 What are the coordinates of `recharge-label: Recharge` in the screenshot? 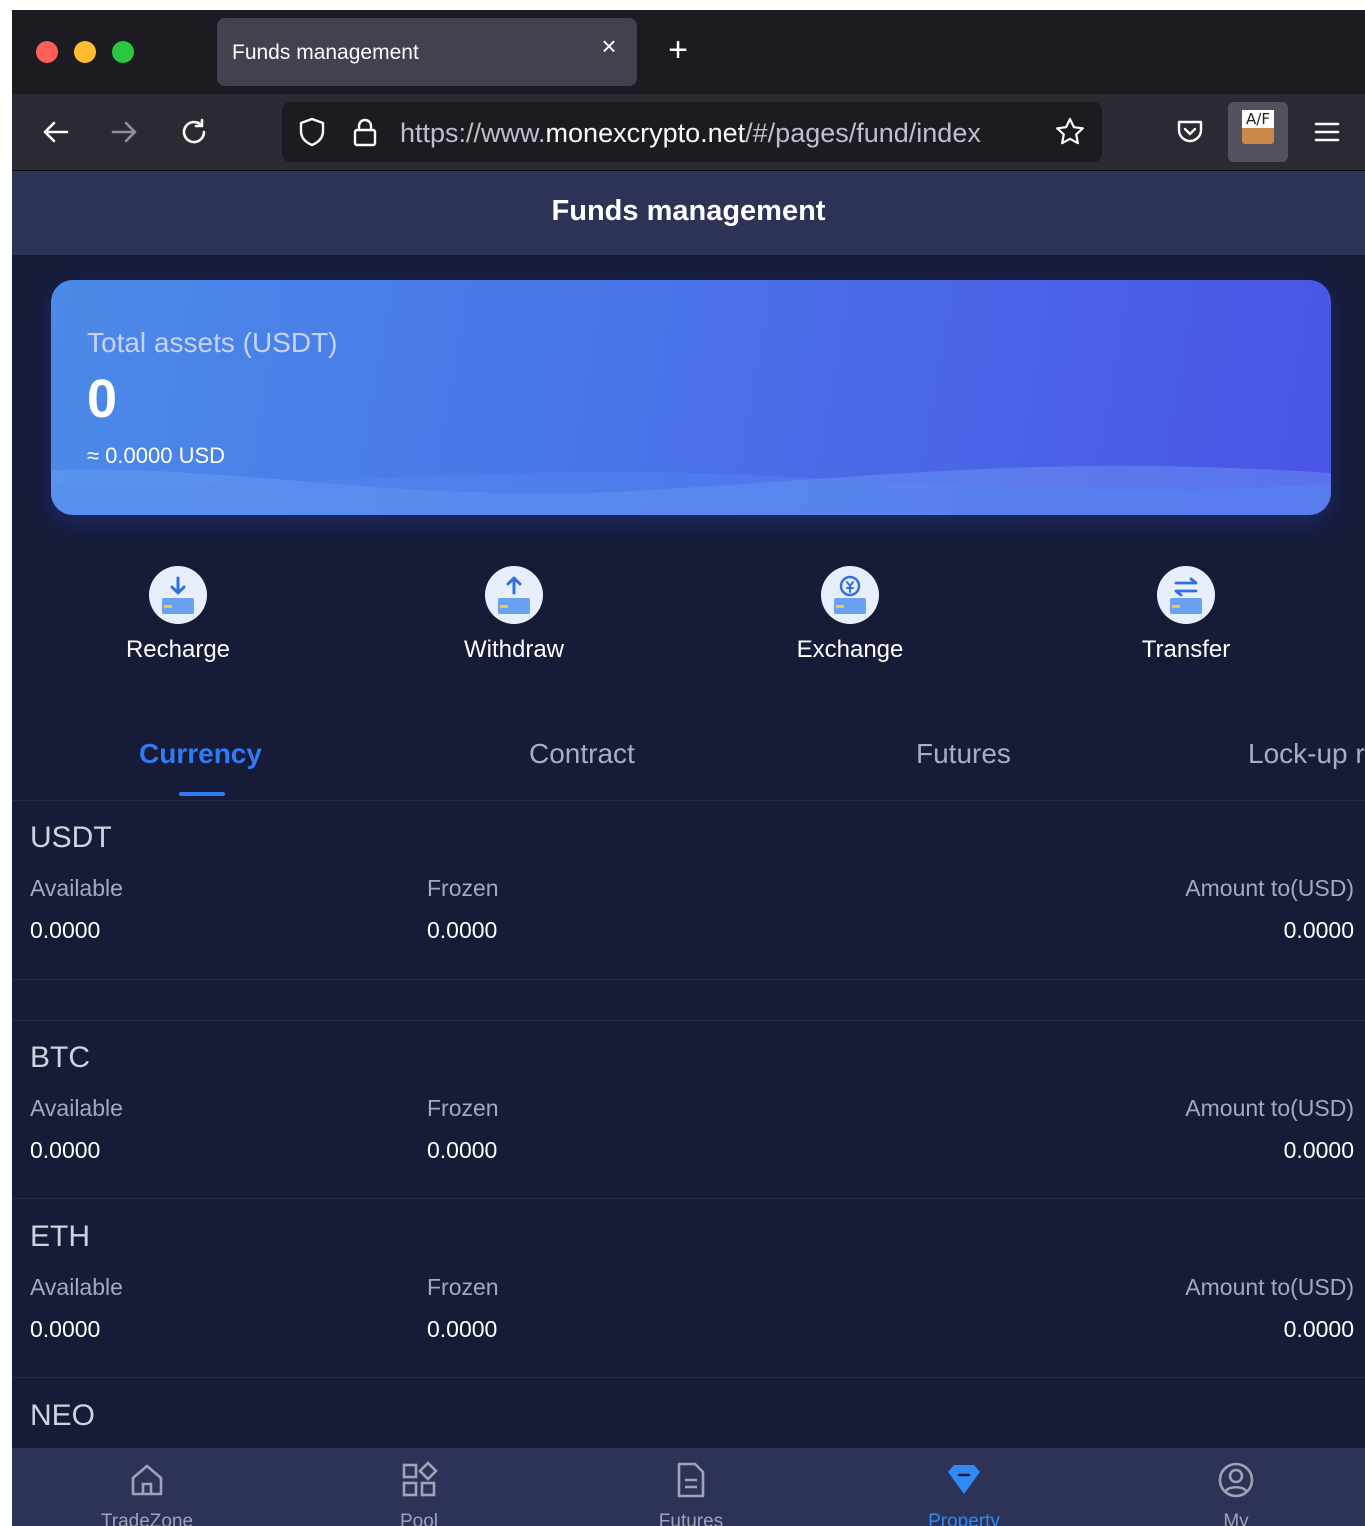 It's located at (178, 649).